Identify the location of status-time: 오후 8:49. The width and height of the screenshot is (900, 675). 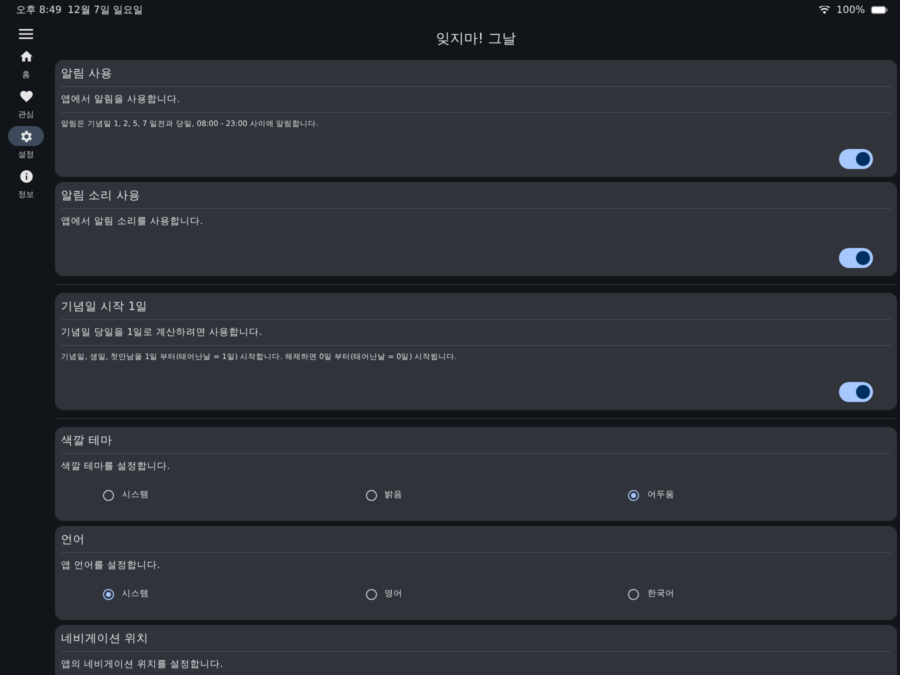
(39, 10).